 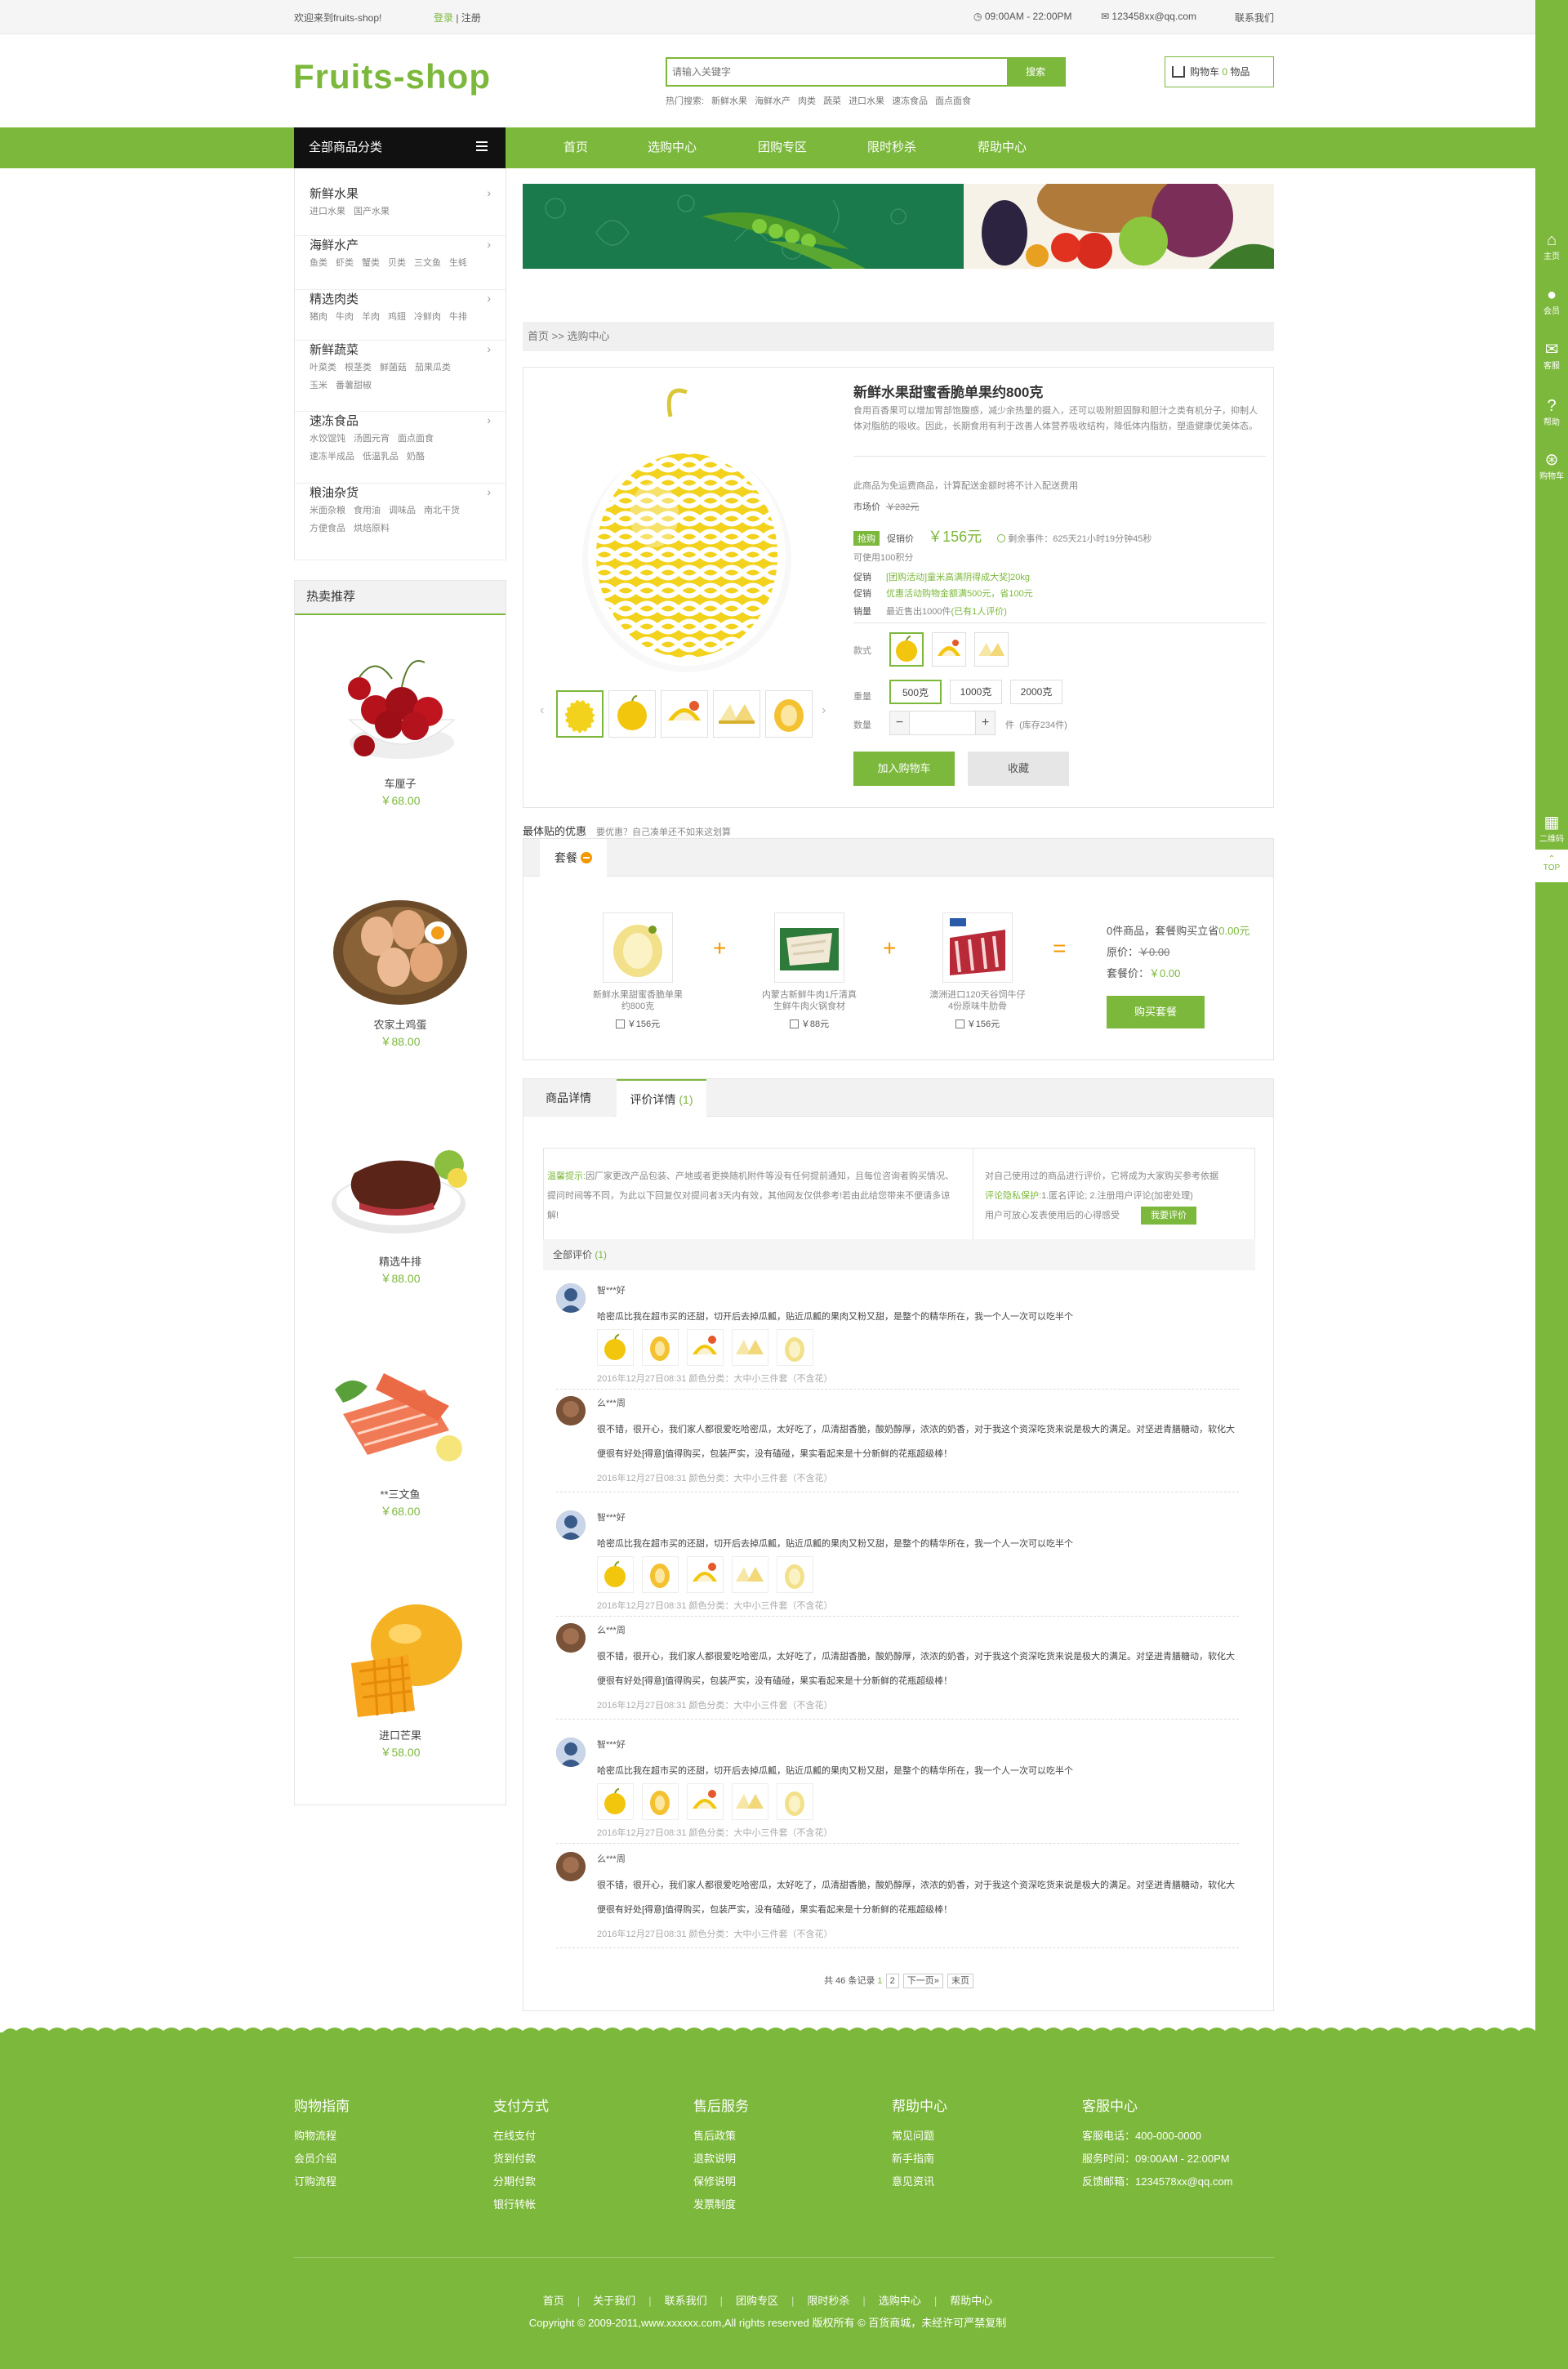 I want to click on category-title: 海鲜水产, so click(x=334, y=244).